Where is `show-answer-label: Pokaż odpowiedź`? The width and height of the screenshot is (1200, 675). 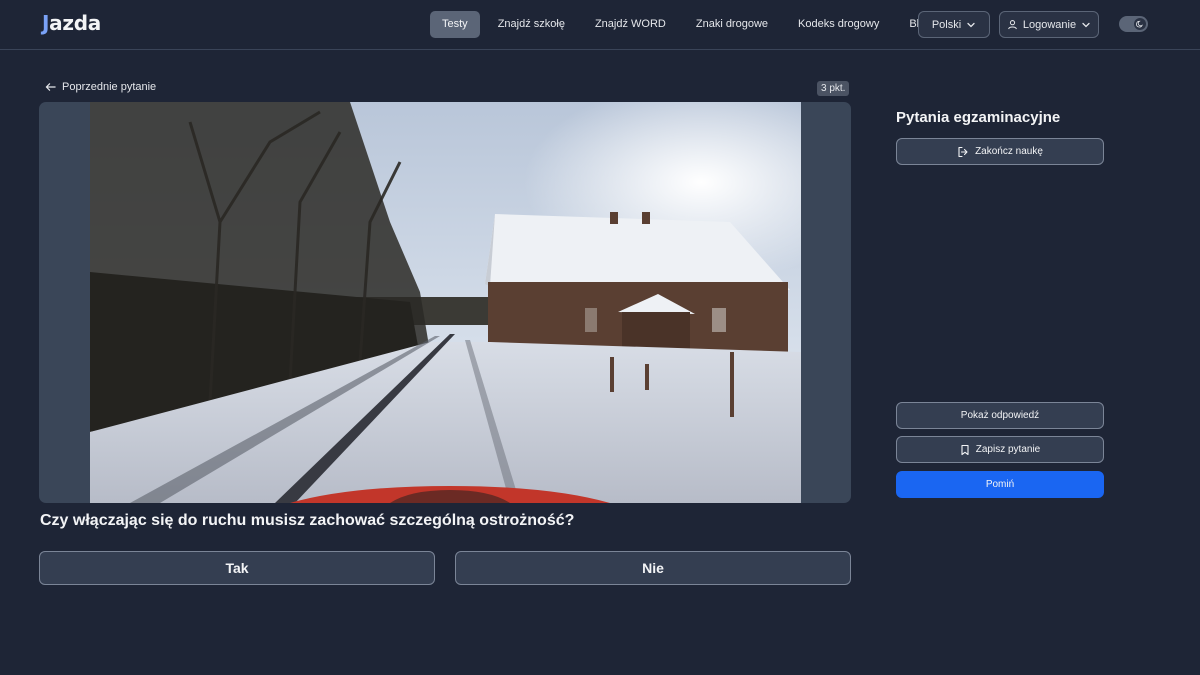 show-answer-label: Pokaż odpowiedź is located at coordinates (1000, 415).